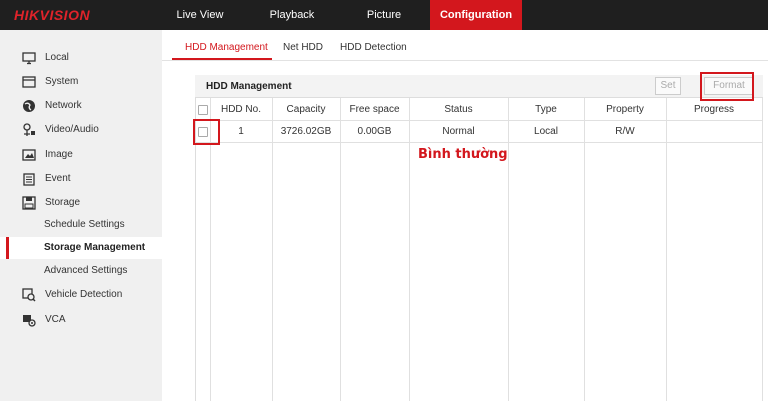  What do you see at coordinates (668, 86) in the screenshot?
I see `set-button: Set` at bounding box center [668, 86].